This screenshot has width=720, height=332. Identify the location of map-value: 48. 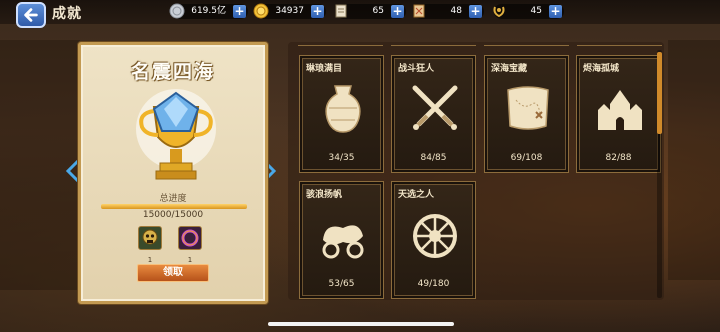
(456, 11).